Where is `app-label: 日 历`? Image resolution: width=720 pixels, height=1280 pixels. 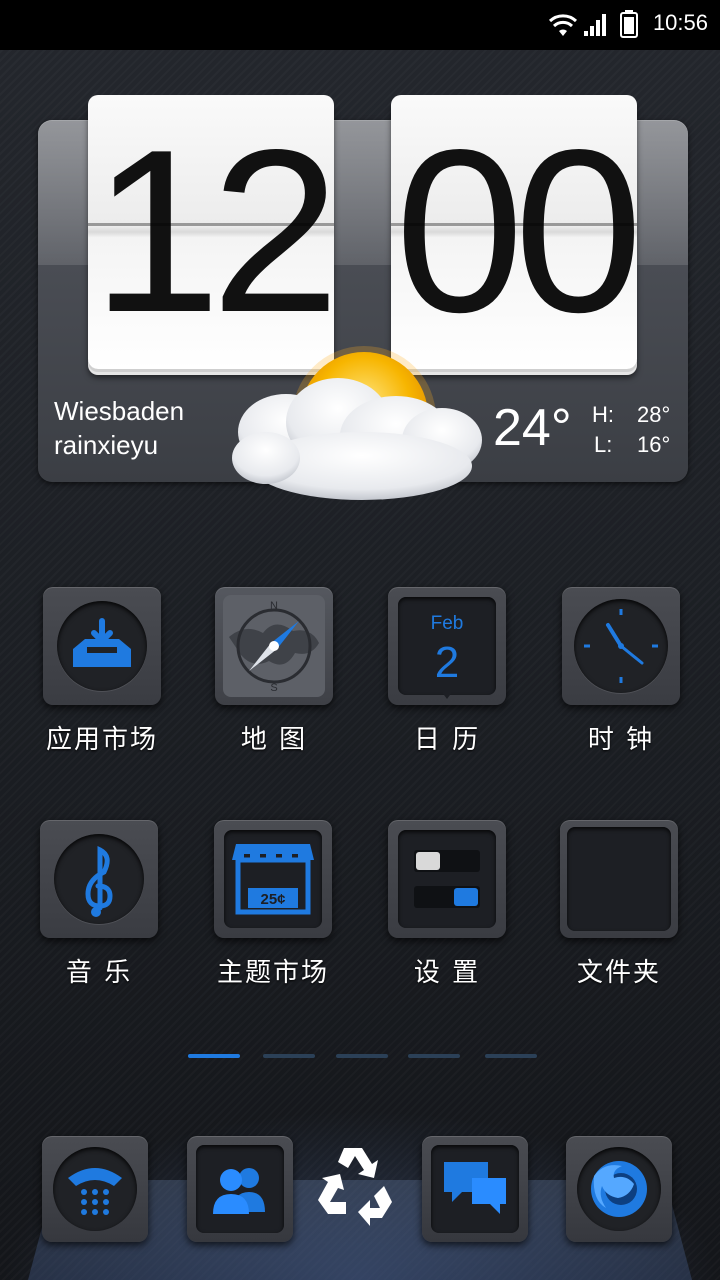 app-label: 日 历 is located at coordinates (447, 740).